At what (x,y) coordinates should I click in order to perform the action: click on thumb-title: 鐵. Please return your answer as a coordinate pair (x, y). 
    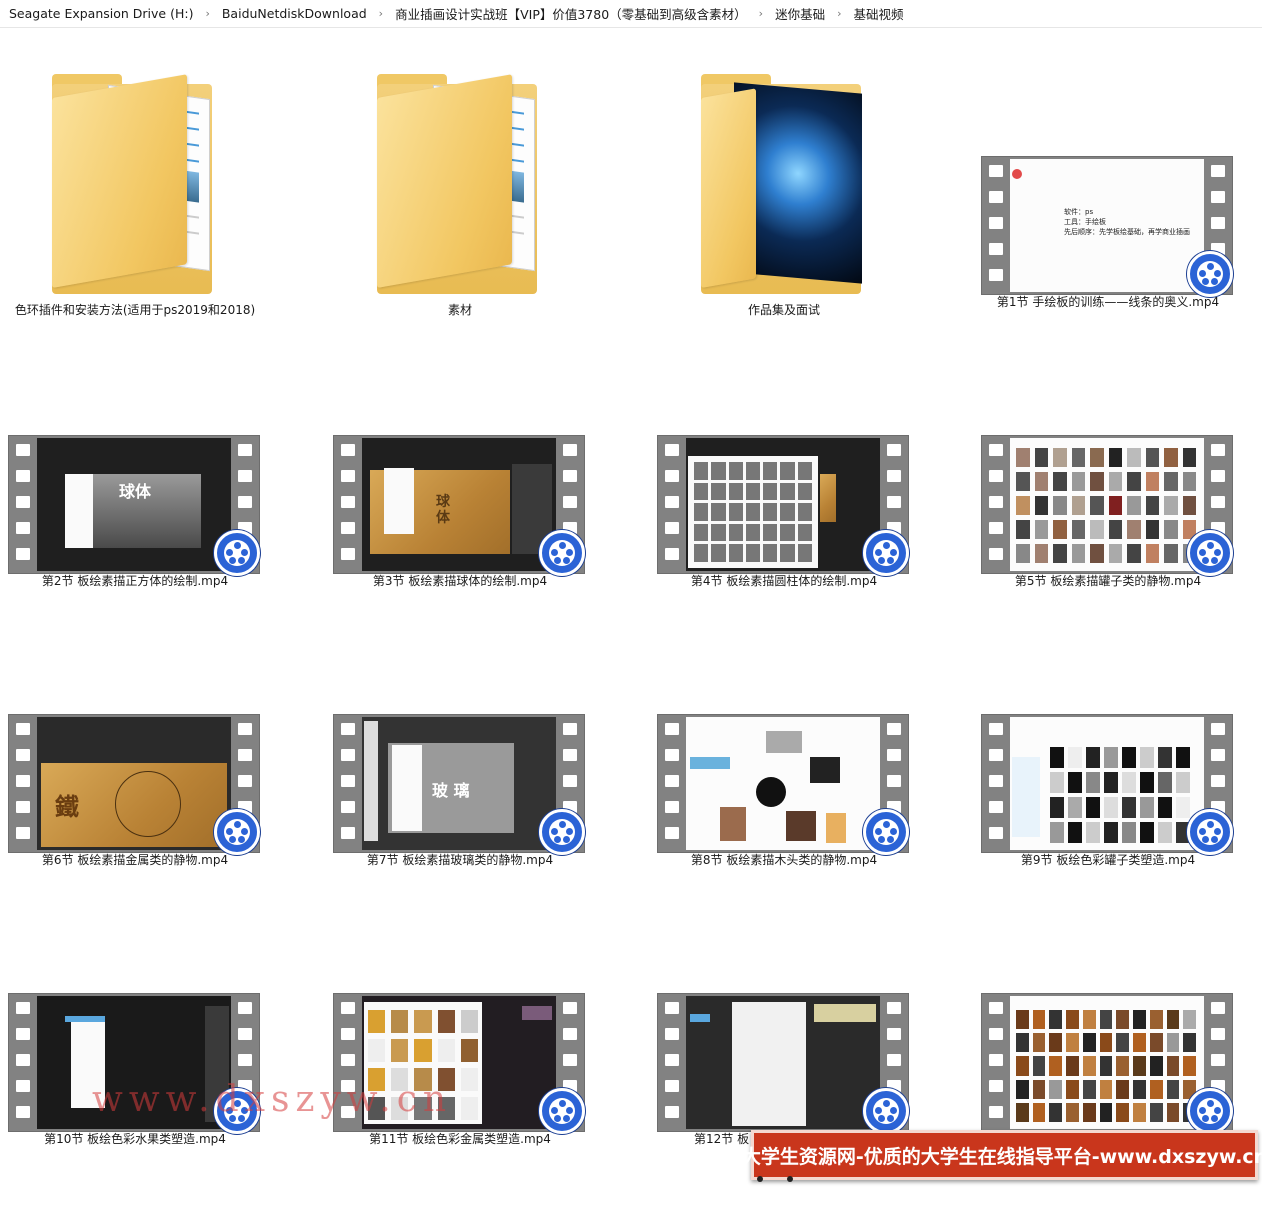
    Looking at the image, I should click on (67, 806).